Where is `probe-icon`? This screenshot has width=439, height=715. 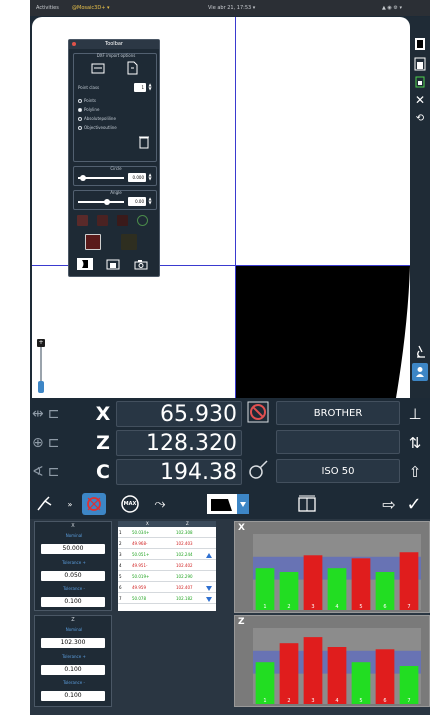 probe-icon is located at coordinates (45, 504).